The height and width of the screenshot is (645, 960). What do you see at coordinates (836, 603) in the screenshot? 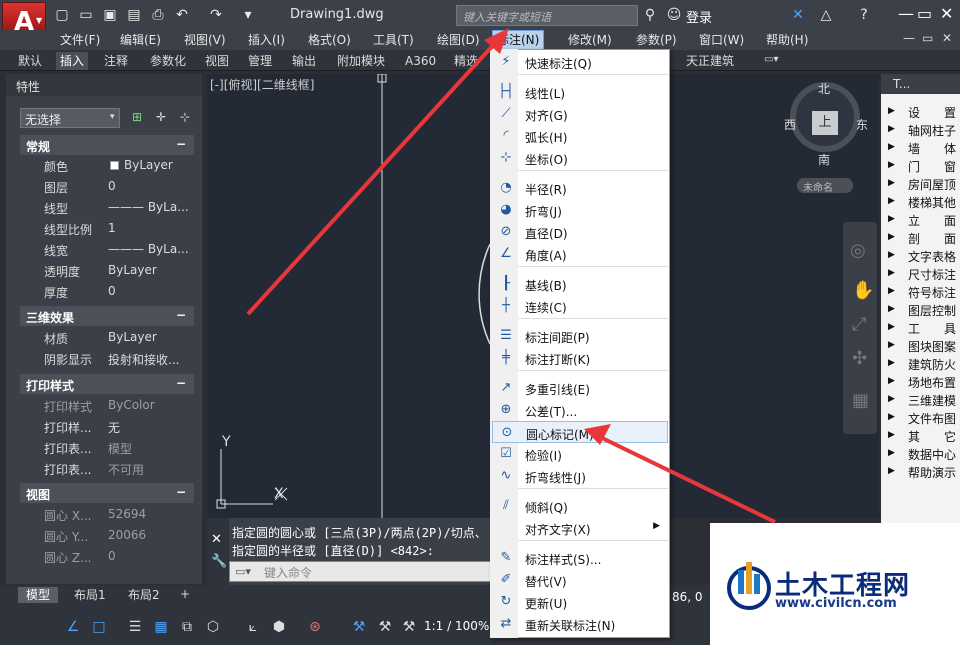
I see `watermark-url: www.civilcn.com` at bounding box center [836, 603].